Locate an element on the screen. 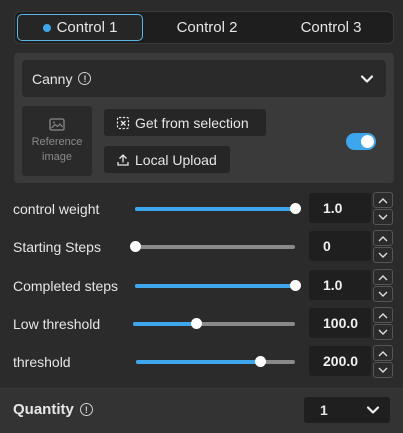  reference-image-slot: Reference image is located at coordinates (57, 141).